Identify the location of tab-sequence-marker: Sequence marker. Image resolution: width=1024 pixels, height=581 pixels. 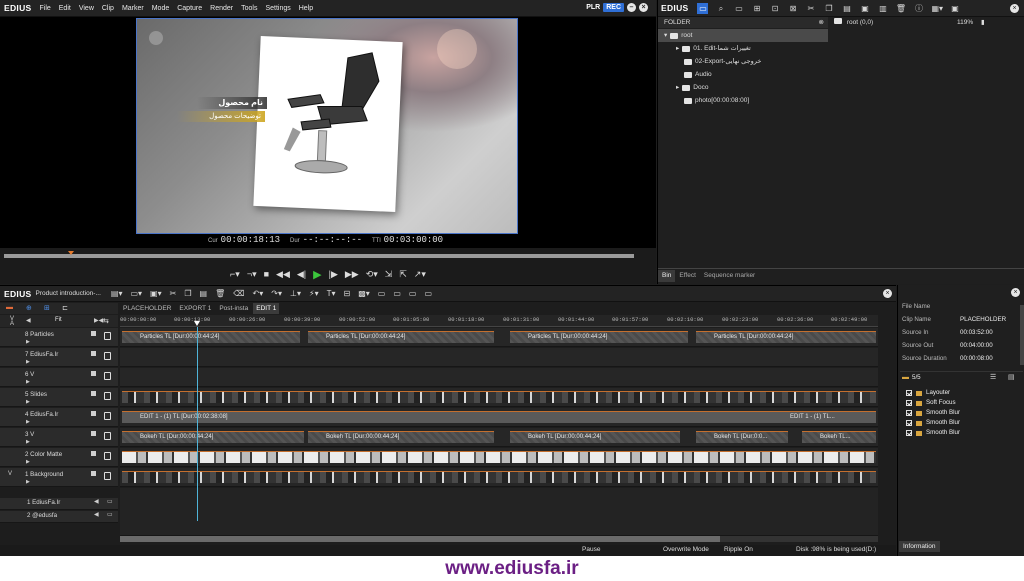
(729, 276).